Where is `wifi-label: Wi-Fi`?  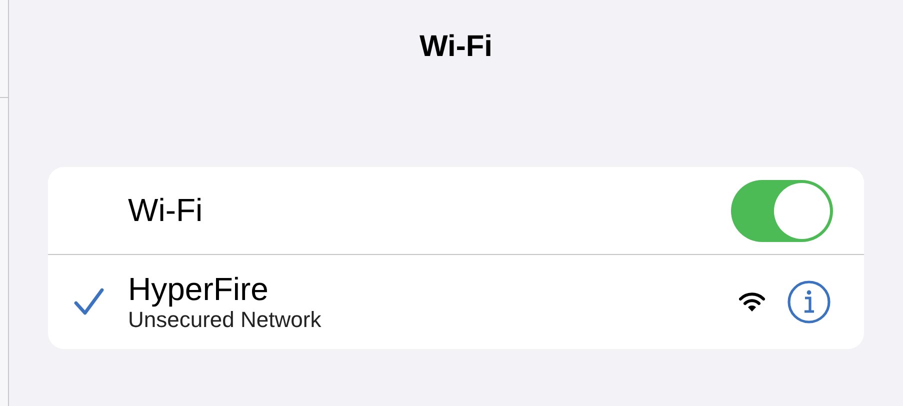 wifi-label: Wi-Fi is located at coordinates (166, 210).